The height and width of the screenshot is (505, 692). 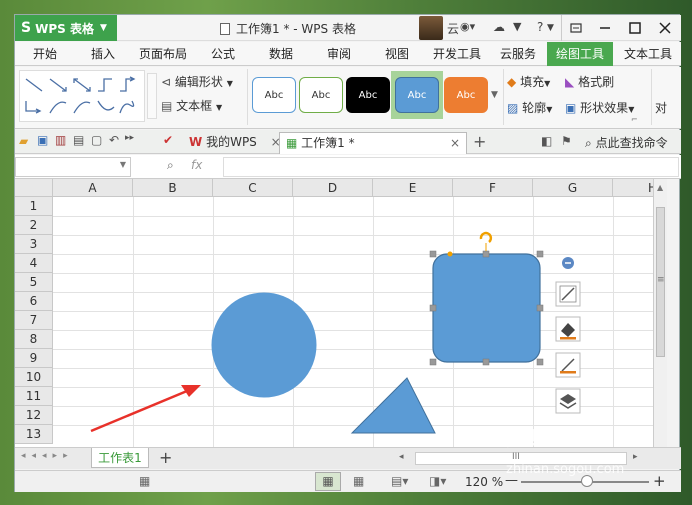 I want to click on dialog-launcher-icon: ⌐, so click(x=634, y=119).